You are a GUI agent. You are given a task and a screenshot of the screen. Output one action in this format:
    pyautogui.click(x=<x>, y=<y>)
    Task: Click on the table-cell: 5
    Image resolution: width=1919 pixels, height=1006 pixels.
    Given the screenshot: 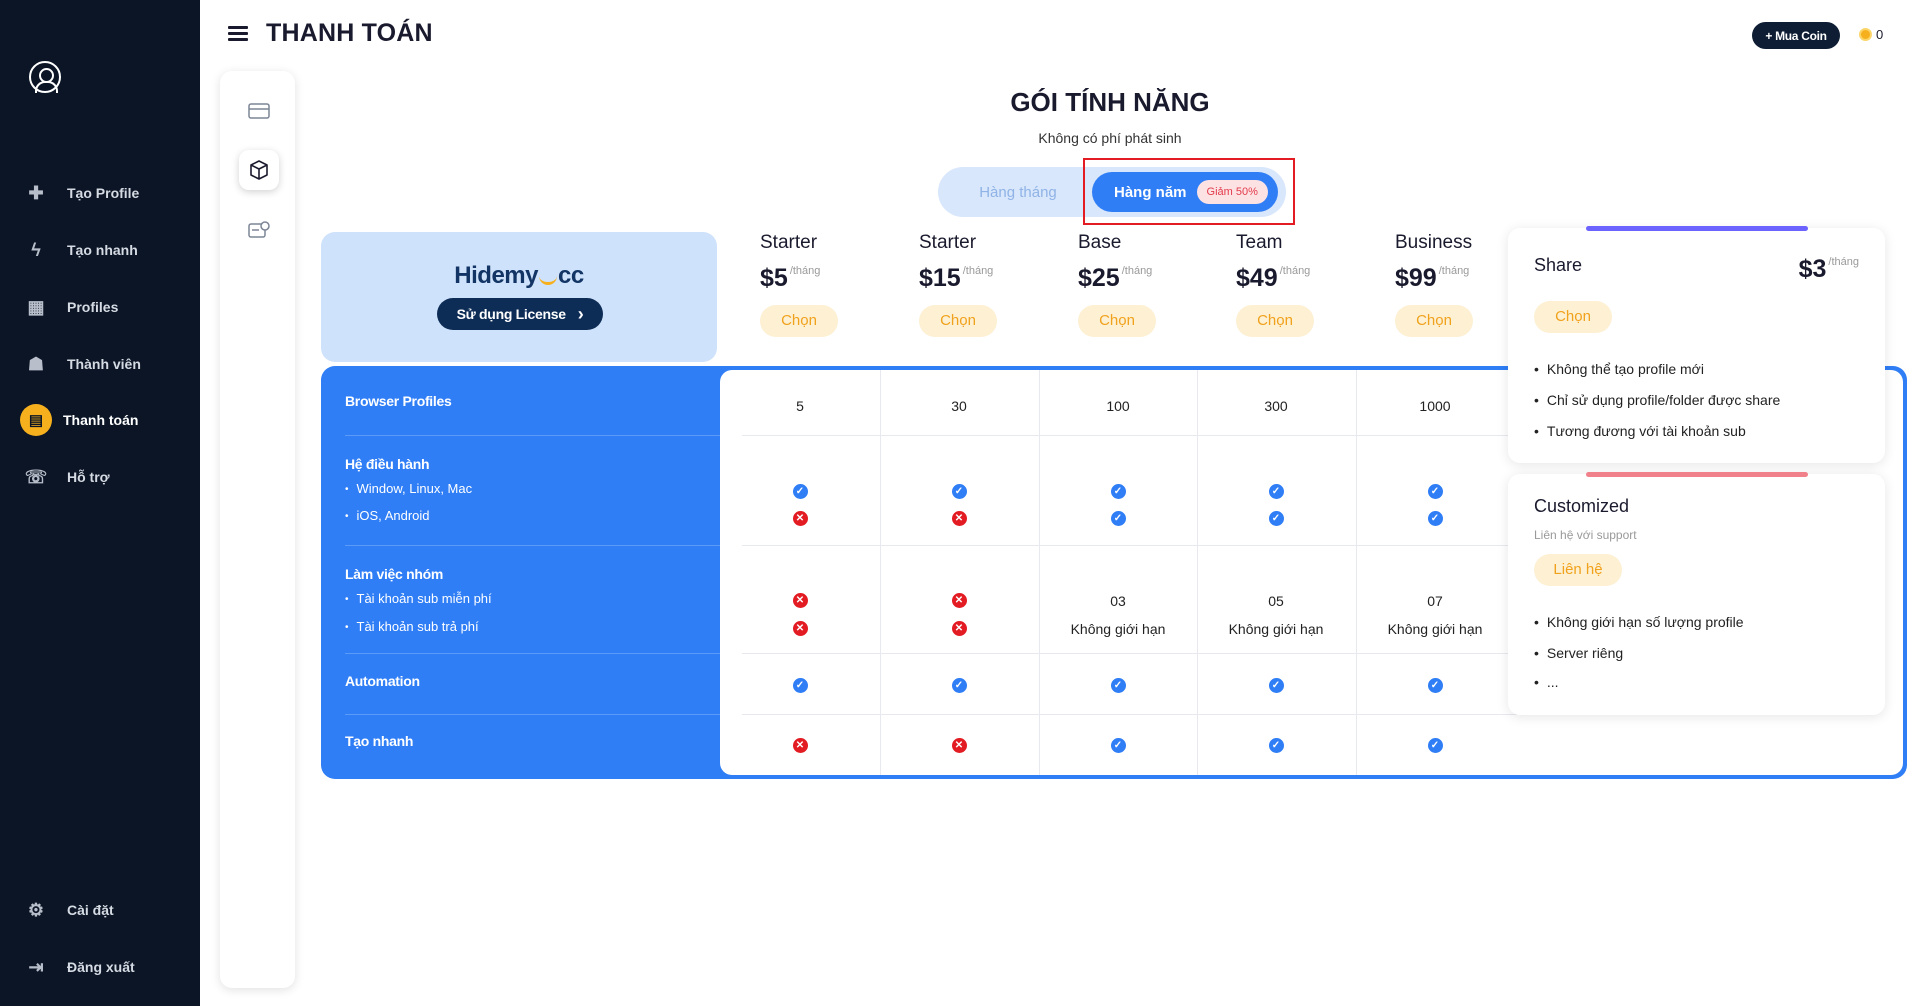 What is the action you would take?
    pyautogui.click(x=800, y=406)
    